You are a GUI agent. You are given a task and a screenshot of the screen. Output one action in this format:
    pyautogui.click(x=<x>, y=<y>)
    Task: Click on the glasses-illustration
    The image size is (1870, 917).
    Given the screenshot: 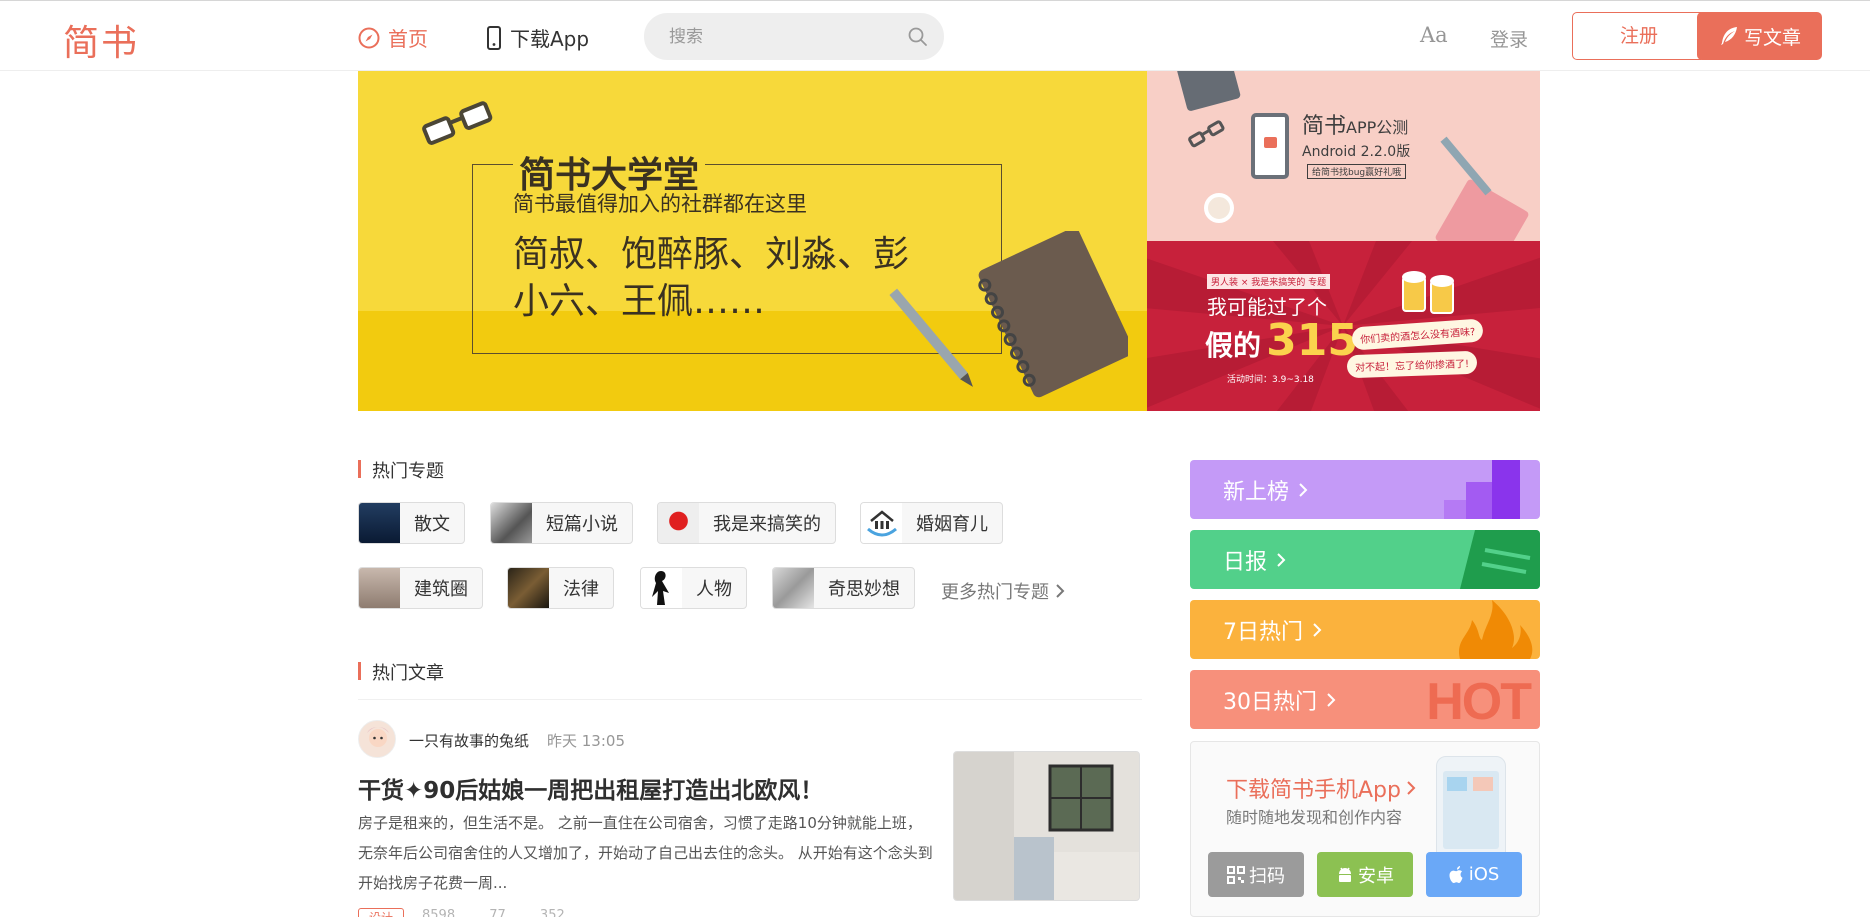 What is the action you would take?
    pyautogui.click(x=457, y=123)
    